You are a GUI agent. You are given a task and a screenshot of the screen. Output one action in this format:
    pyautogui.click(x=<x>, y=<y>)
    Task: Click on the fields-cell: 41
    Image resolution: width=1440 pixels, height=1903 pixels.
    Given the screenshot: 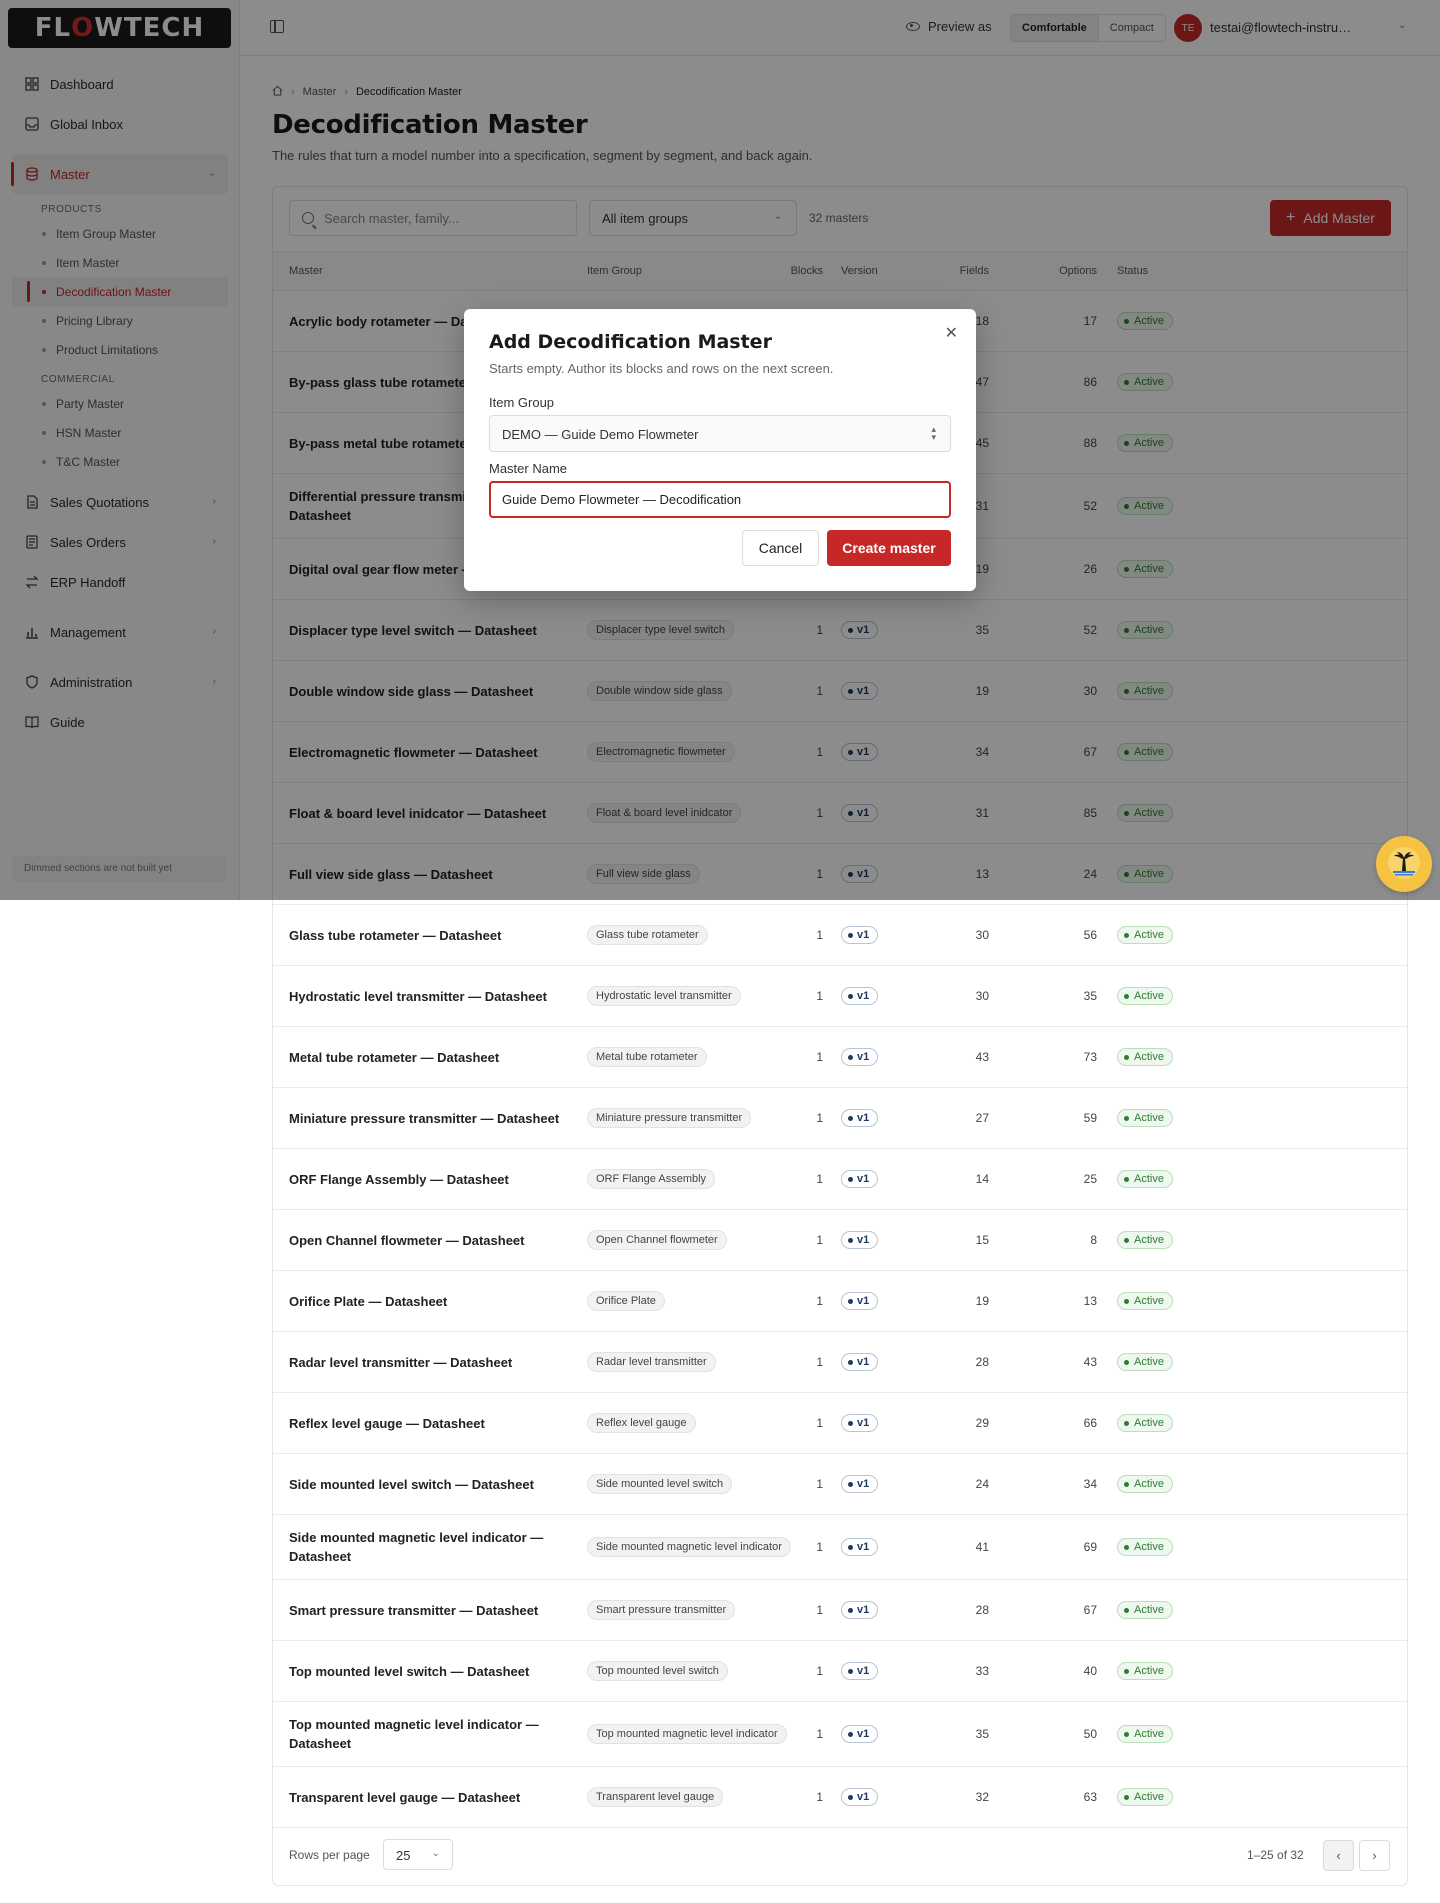 What is the action you would take?
    pyautogui.click(x=982, y=1547)
    